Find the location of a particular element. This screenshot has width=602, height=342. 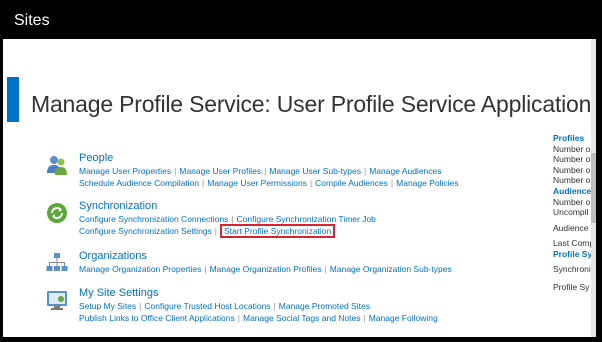

manage-following-link: Manage Following is located at coordinates (403, 318).